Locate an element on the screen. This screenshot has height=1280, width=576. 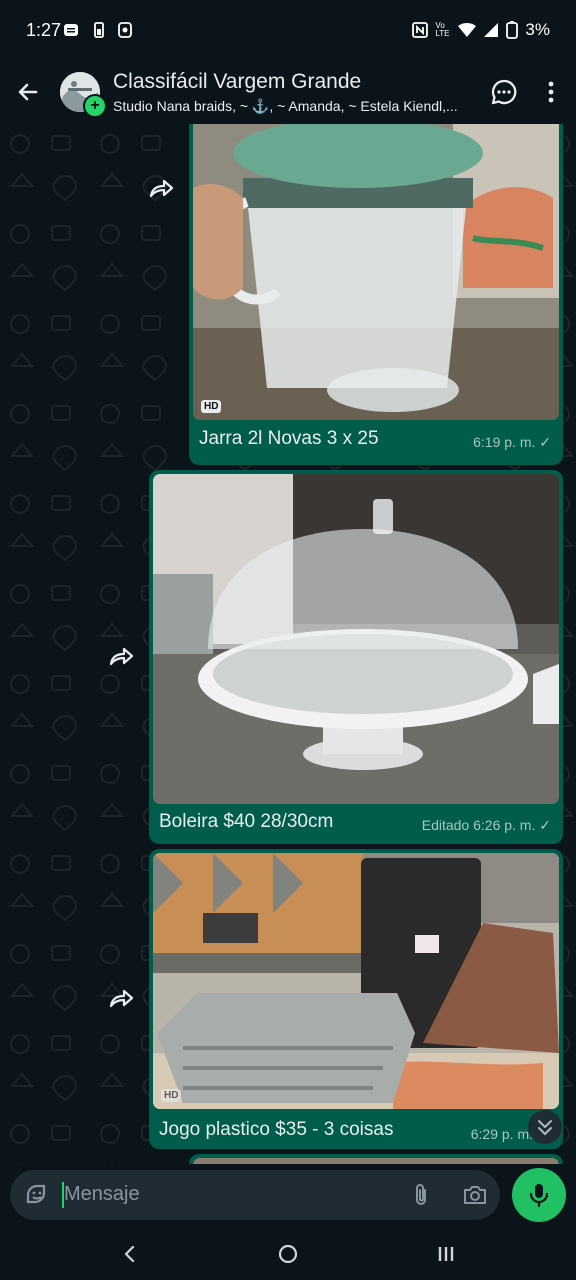
nav-back-icon is located at coordinates (130, 1254).